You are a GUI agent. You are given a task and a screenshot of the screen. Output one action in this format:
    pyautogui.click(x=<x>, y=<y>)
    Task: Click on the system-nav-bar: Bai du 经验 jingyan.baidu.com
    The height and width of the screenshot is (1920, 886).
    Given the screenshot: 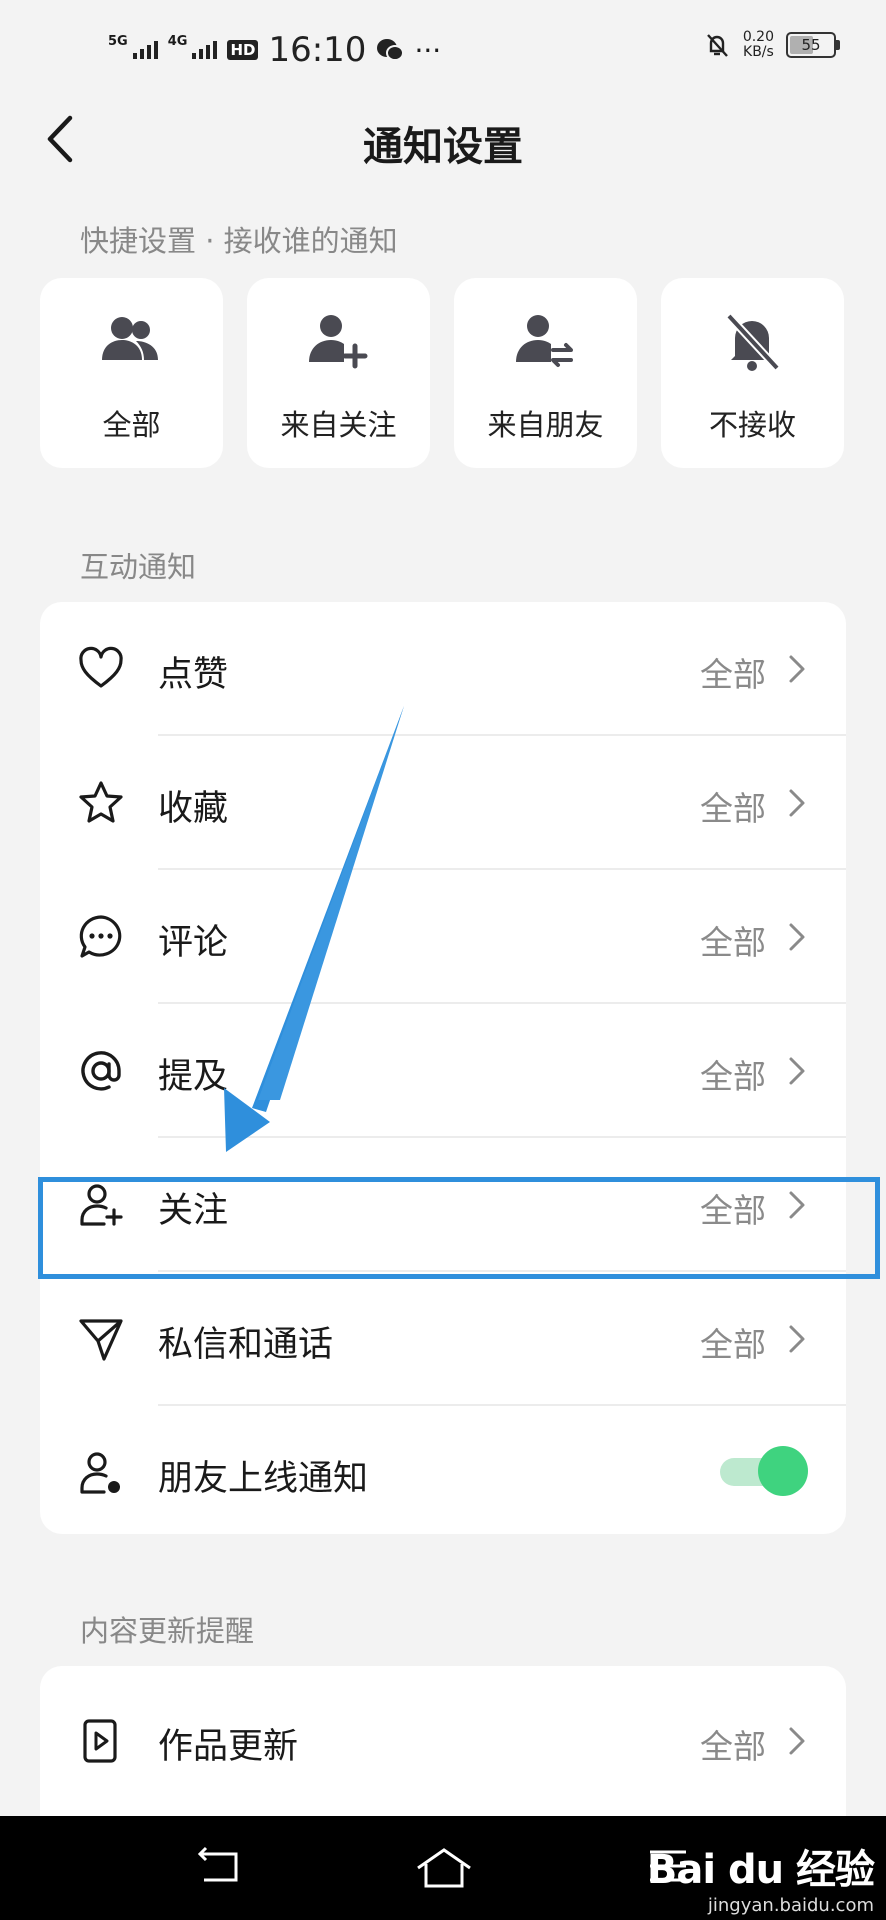 What is the action you would take?
    pyautogui.click(x=443, y=1868)
    